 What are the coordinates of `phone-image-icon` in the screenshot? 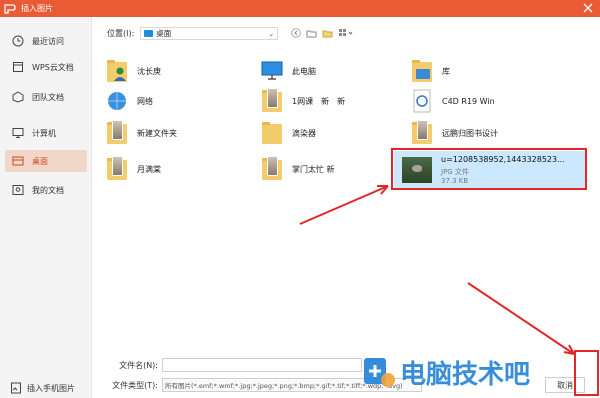 It's located at (16, 388).